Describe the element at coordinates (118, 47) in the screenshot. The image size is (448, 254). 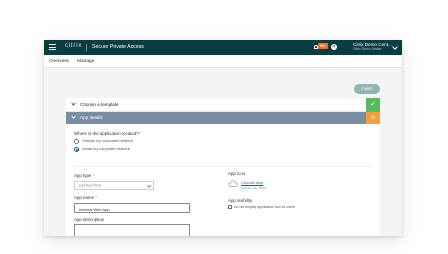
I see `app-title: Secure Private Access` at that location.